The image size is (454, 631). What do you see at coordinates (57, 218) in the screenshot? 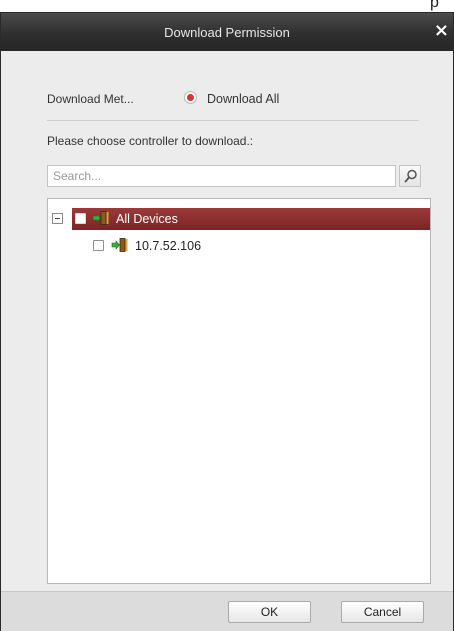
I see `collapse-icon` at bounding box center [57, 218].